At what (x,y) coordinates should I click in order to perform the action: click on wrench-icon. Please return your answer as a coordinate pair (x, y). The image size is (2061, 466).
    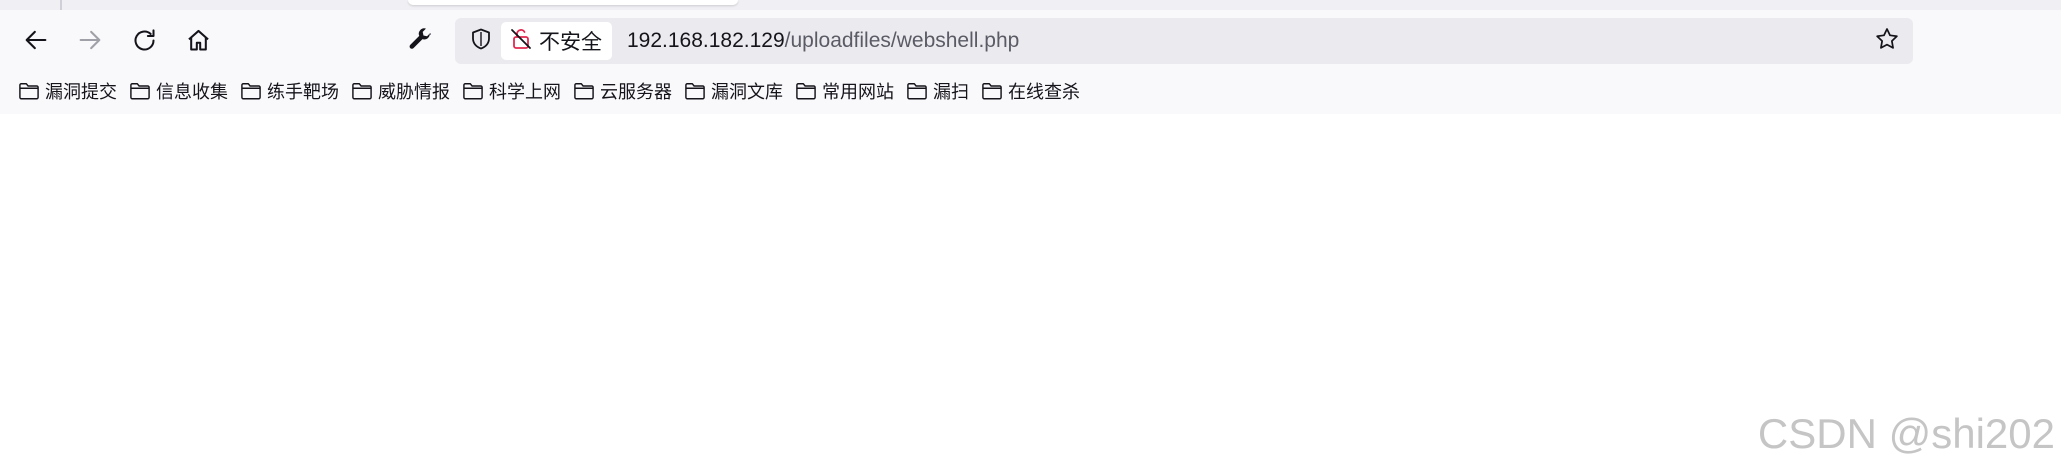
    Looking at the image, I should click on (420, 40).